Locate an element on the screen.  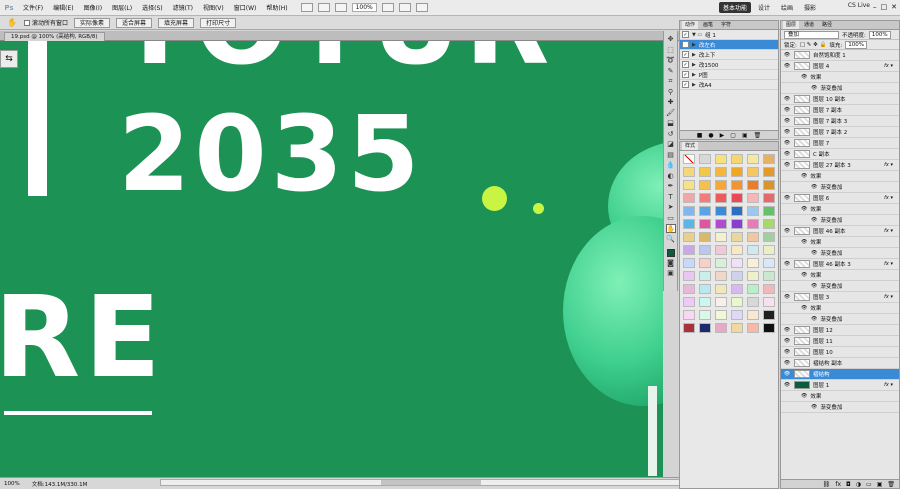
hand-icon: ✋ is located at coordinates (12, 23).